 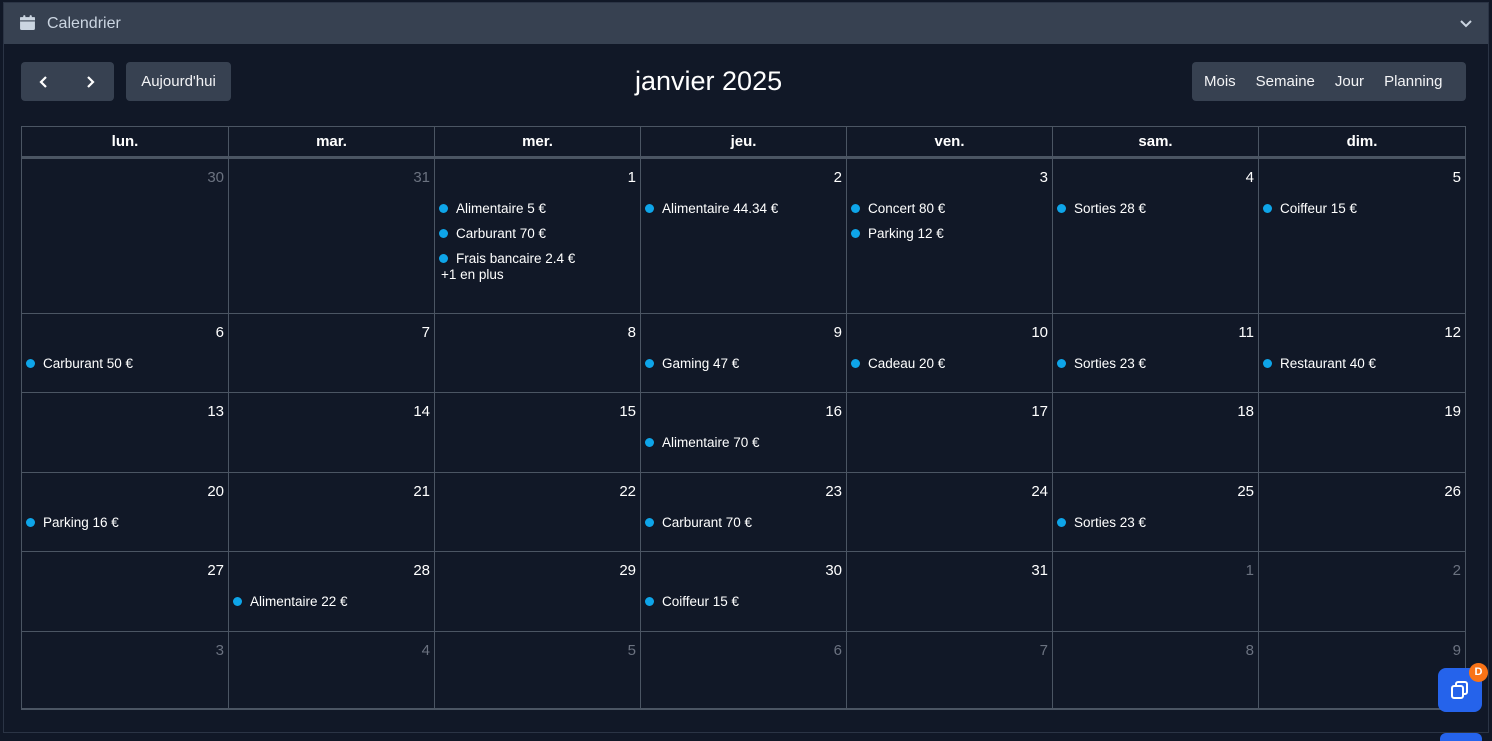 I want to click on calendar-event: Alimentaire 22 €, so click(x=332, y=601).